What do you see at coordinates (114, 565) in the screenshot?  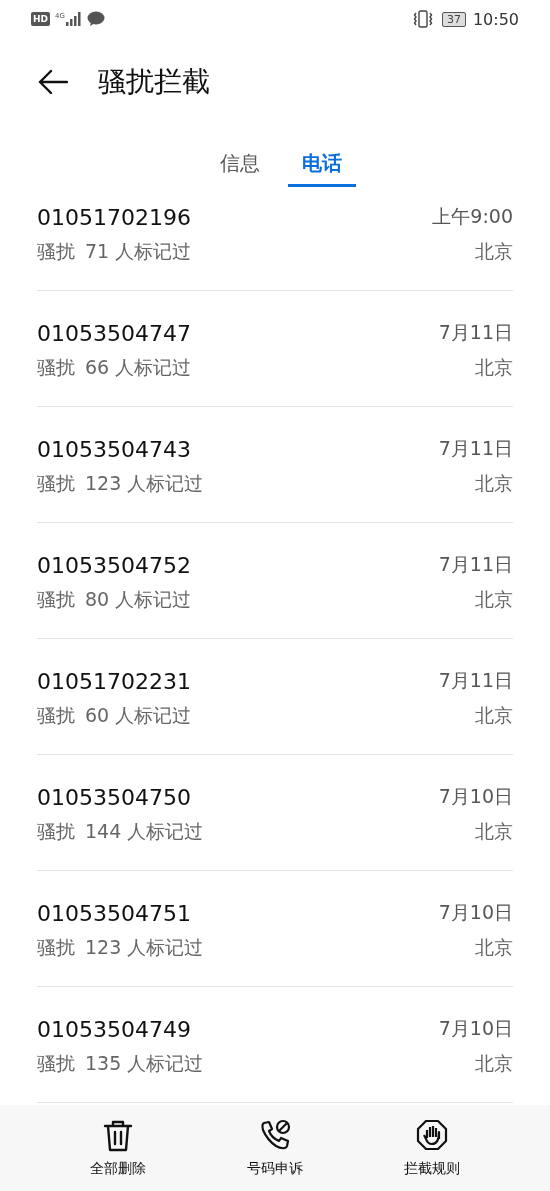 I see `phone-number: 01053504752` at bounding box center [114, 565].